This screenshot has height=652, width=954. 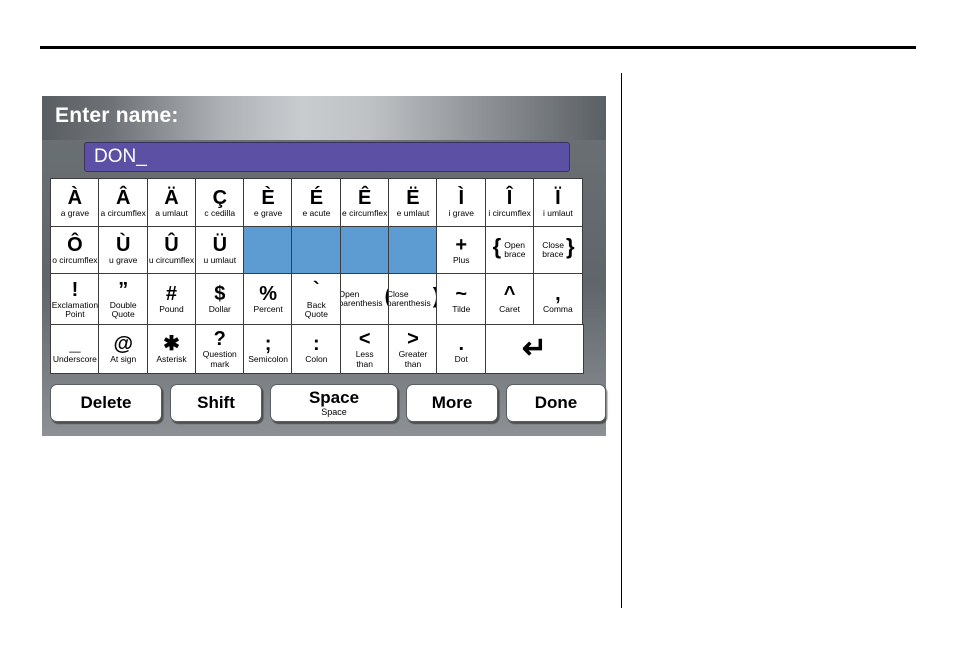 I want to click on shift-button: Shift, so click(x=216, y=403).